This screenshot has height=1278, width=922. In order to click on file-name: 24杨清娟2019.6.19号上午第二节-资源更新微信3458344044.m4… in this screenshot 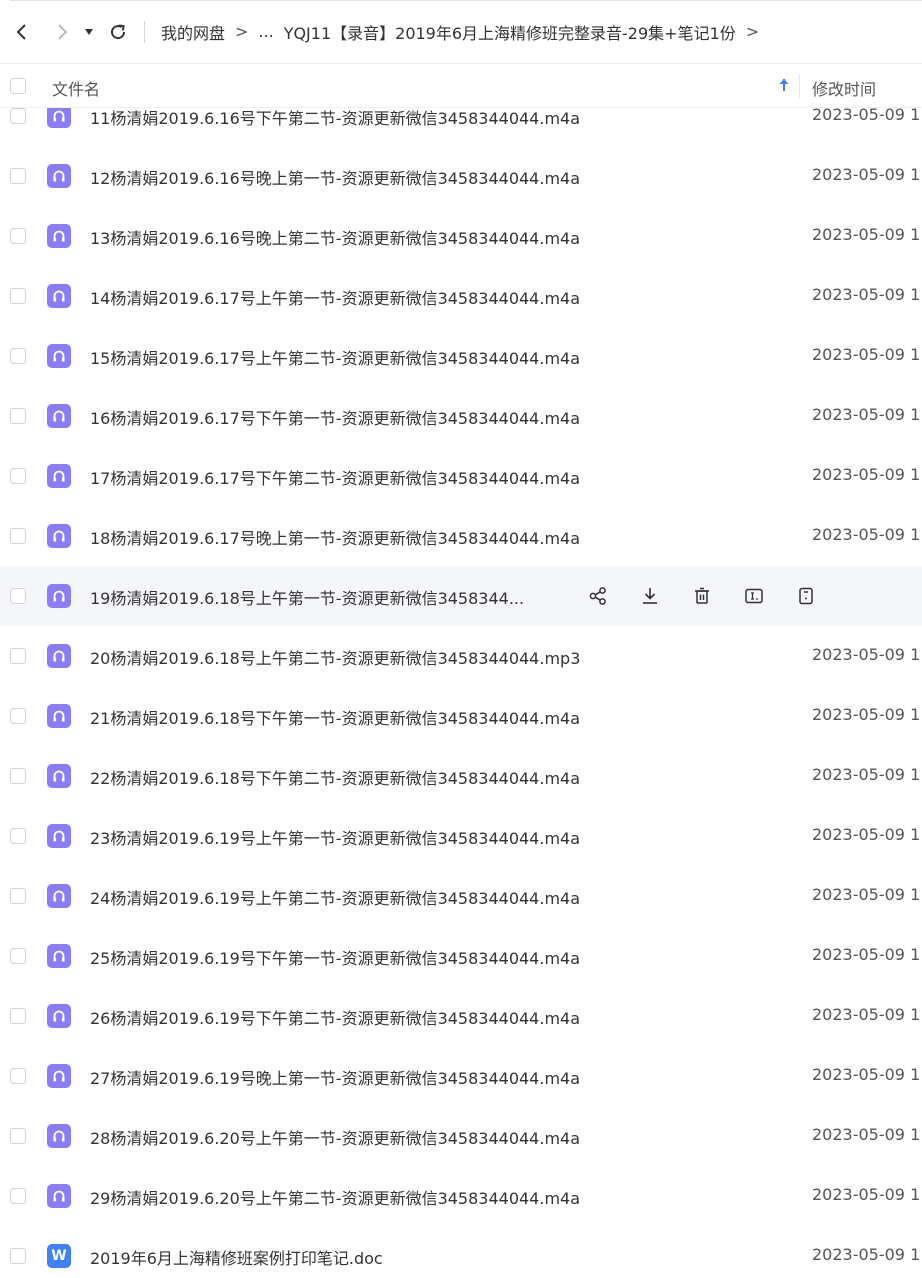, I will do `click(335, 897)`.